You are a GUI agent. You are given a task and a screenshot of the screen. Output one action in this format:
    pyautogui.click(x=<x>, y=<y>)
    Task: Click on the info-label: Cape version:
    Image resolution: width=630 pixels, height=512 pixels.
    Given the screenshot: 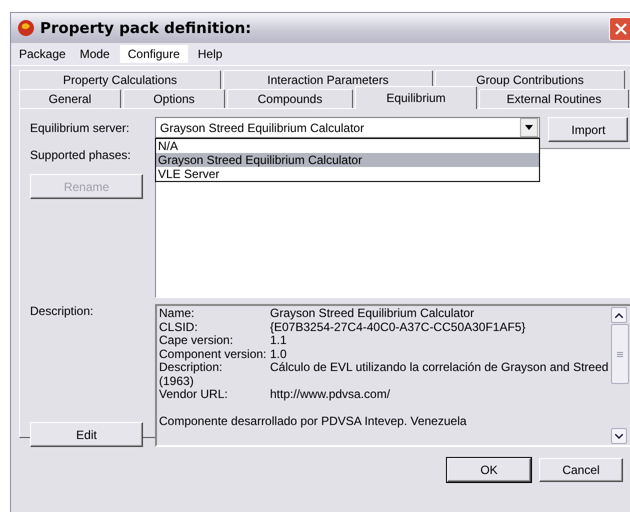 What is the action you would take?
    pyautogui.click(x=196, y=341)
    